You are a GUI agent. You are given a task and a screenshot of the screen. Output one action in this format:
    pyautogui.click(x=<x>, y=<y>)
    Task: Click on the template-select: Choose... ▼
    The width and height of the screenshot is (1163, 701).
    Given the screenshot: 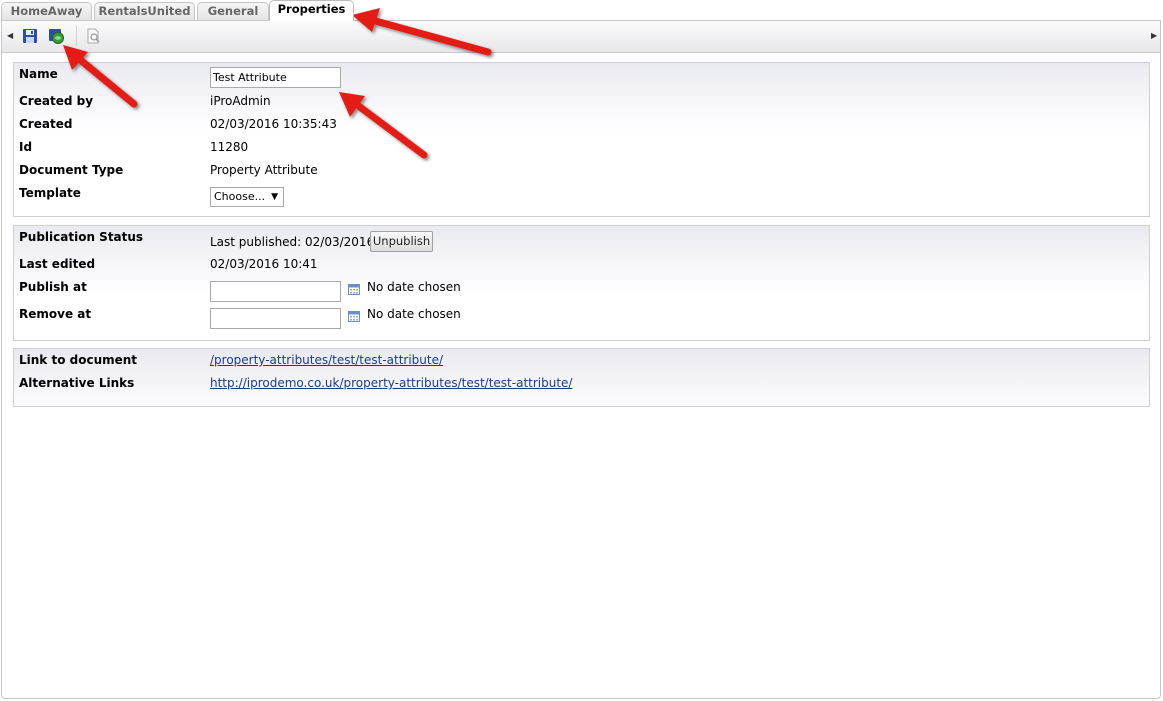 What is the action you would take?
    pyautogui.click(x=247, y=197)
    